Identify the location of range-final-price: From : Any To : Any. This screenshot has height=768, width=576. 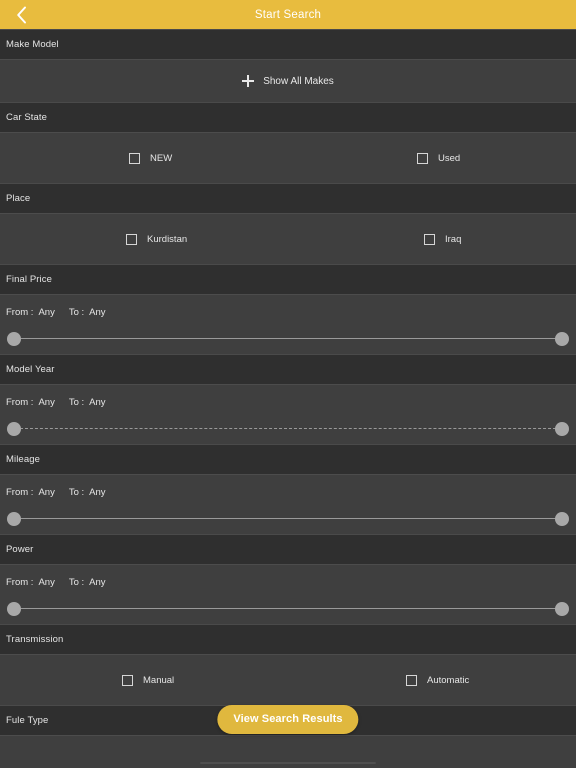
(288, 324).